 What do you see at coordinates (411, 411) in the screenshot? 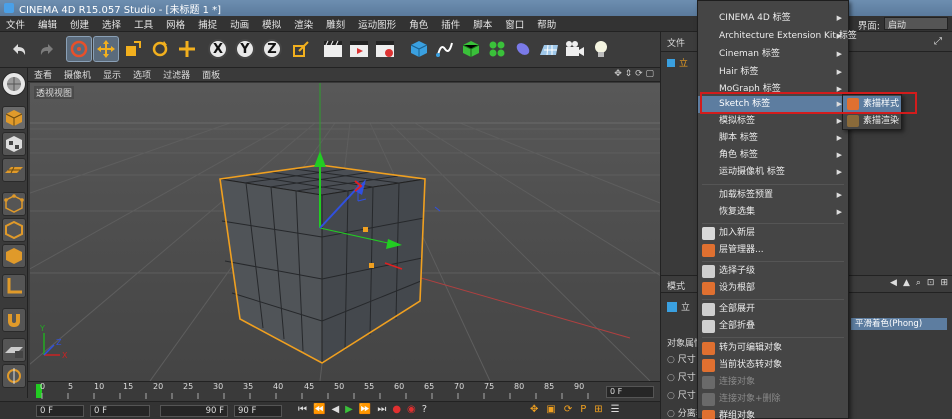
I see `autokey-icon: ◉` at bounding box center [411, 411].